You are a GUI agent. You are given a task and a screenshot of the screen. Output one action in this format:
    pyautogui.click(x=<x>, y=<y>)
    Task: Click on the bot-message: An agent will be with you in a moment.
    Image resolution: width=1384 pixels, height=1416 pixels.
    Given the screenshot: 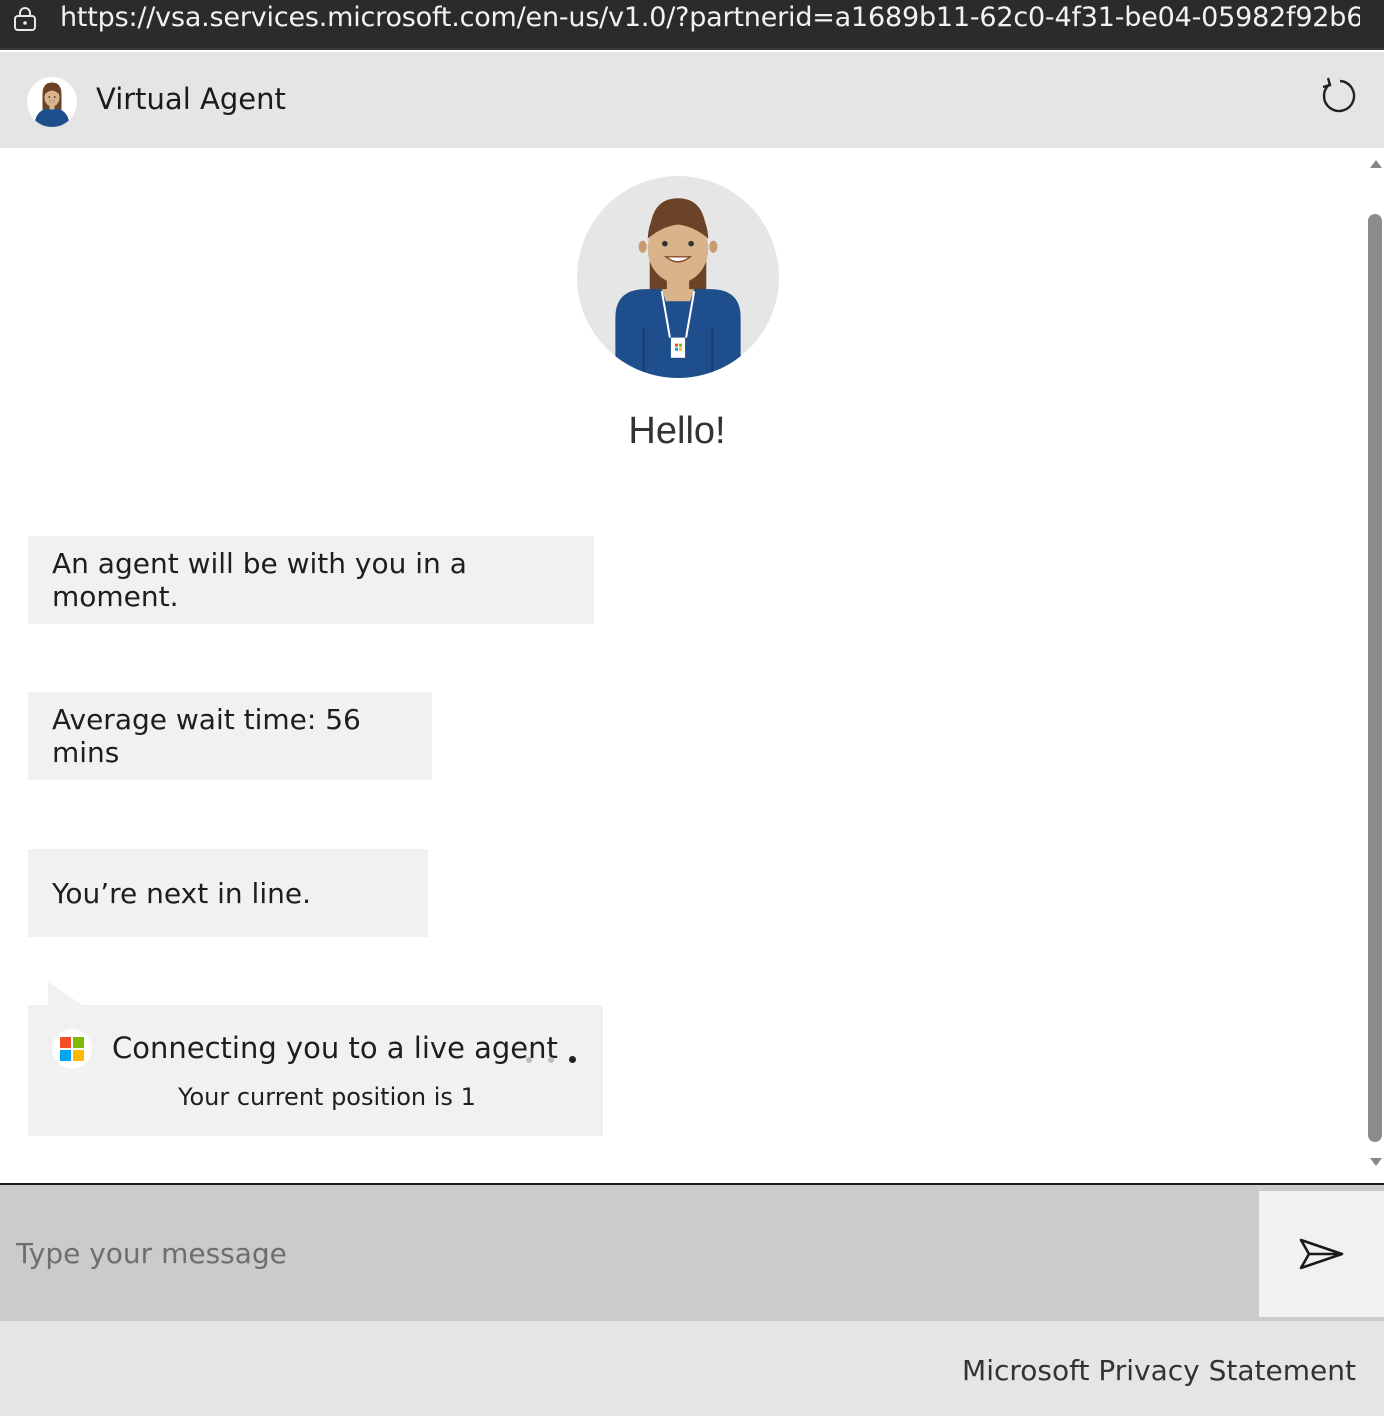 What is the action you would take?
    pyautogui.click(x=311, y=580)
    